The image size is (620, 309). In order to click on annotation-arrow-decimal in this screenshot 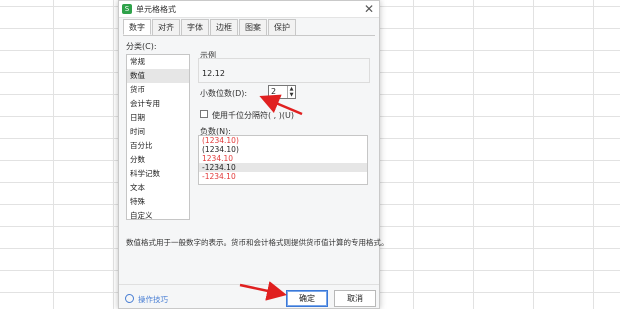, I will do `click(281, 105)`.